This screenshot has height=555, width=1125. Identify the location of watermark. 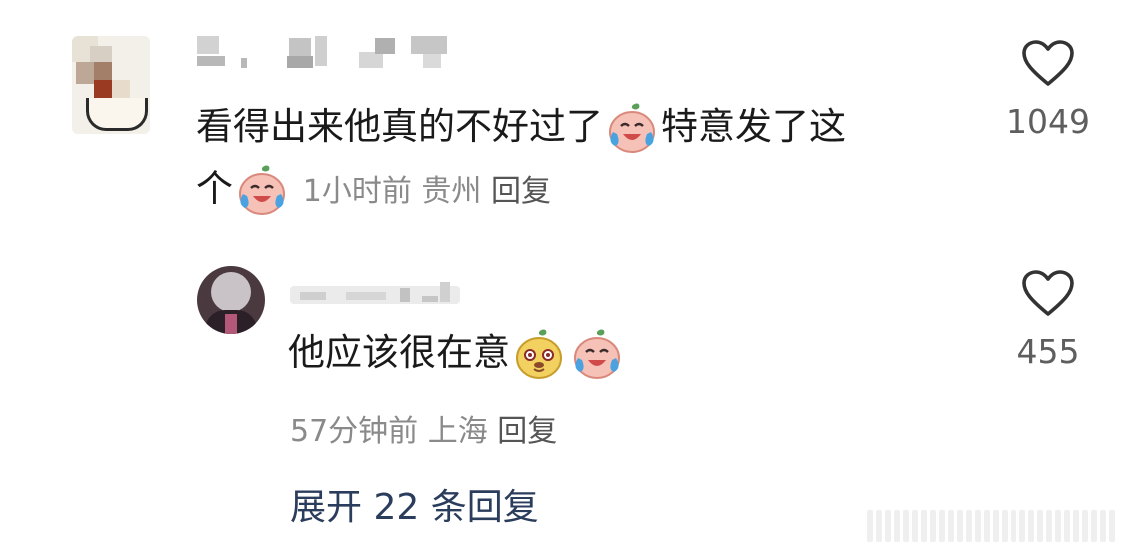
(991, 526).